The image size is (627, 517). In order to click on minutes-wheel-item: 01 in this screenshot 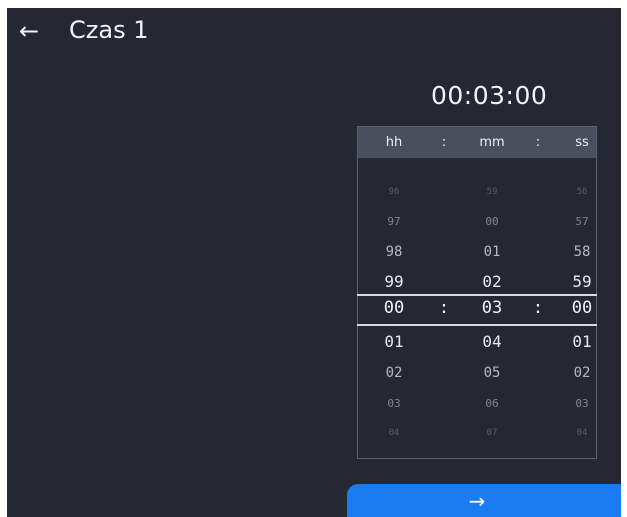, I will do `click(492, 252)`.